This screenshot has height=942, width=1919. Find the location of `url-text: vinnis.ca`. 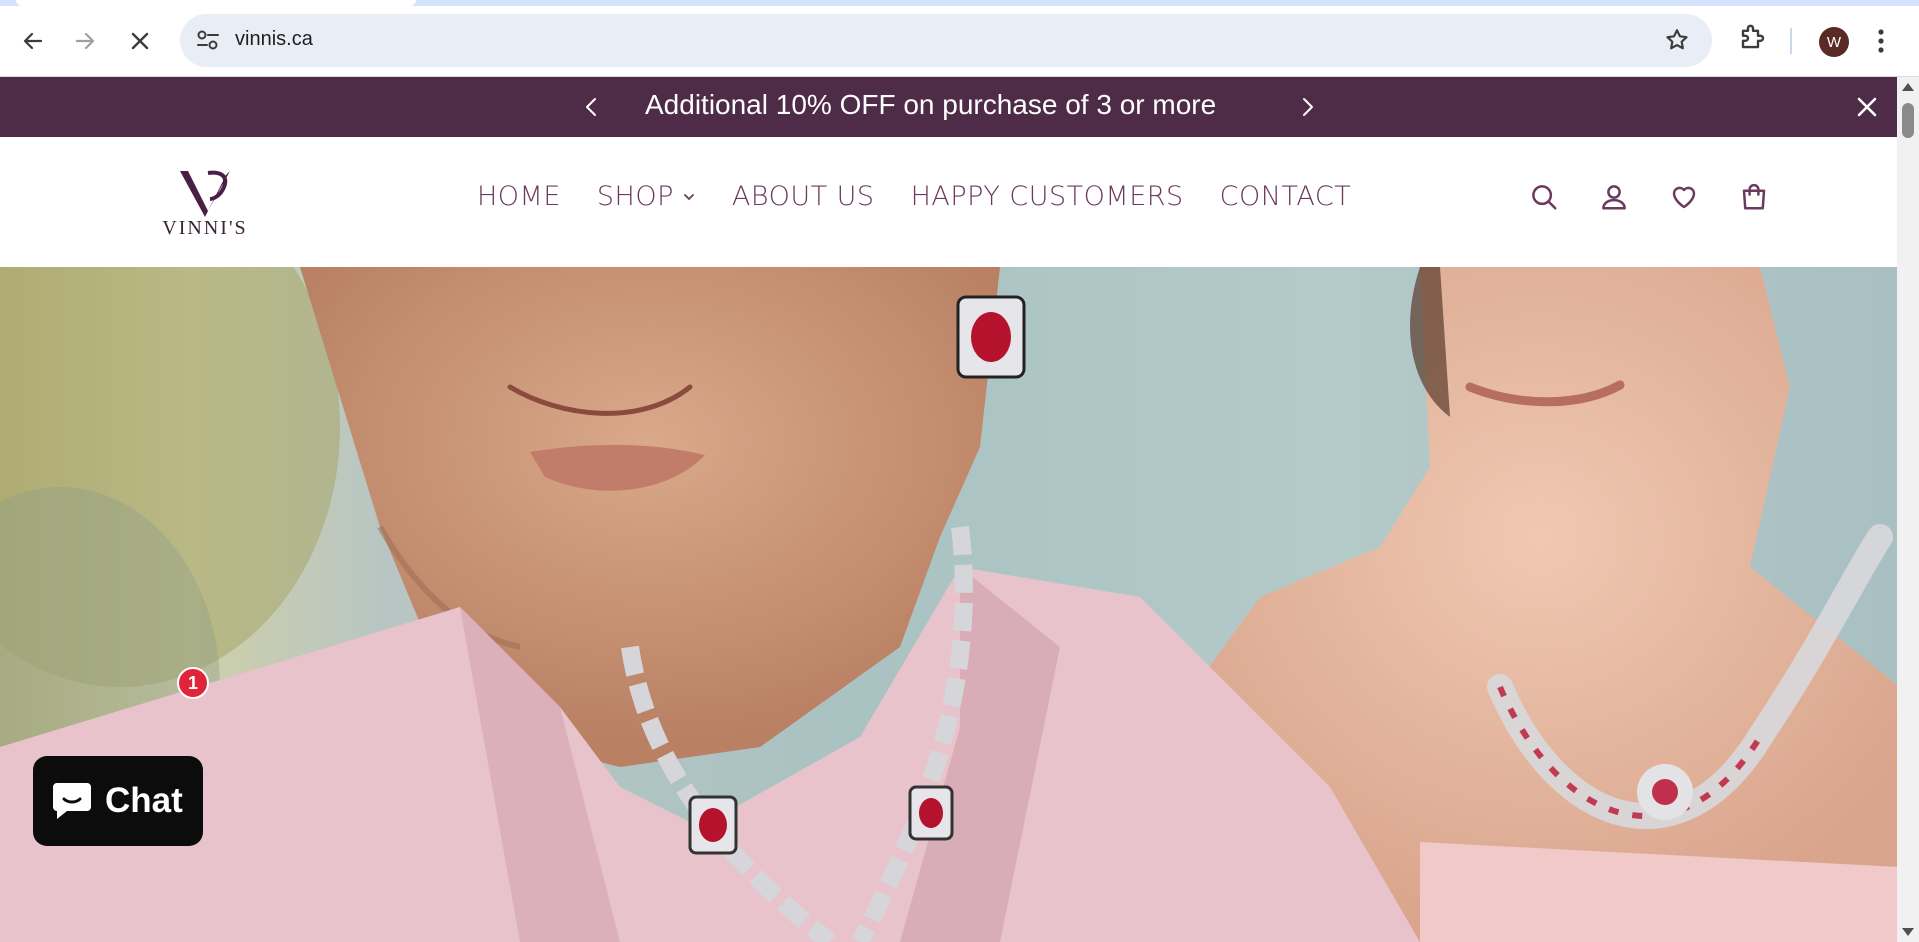

url-text: vinnis.ca is located at coordinates (274, 39).